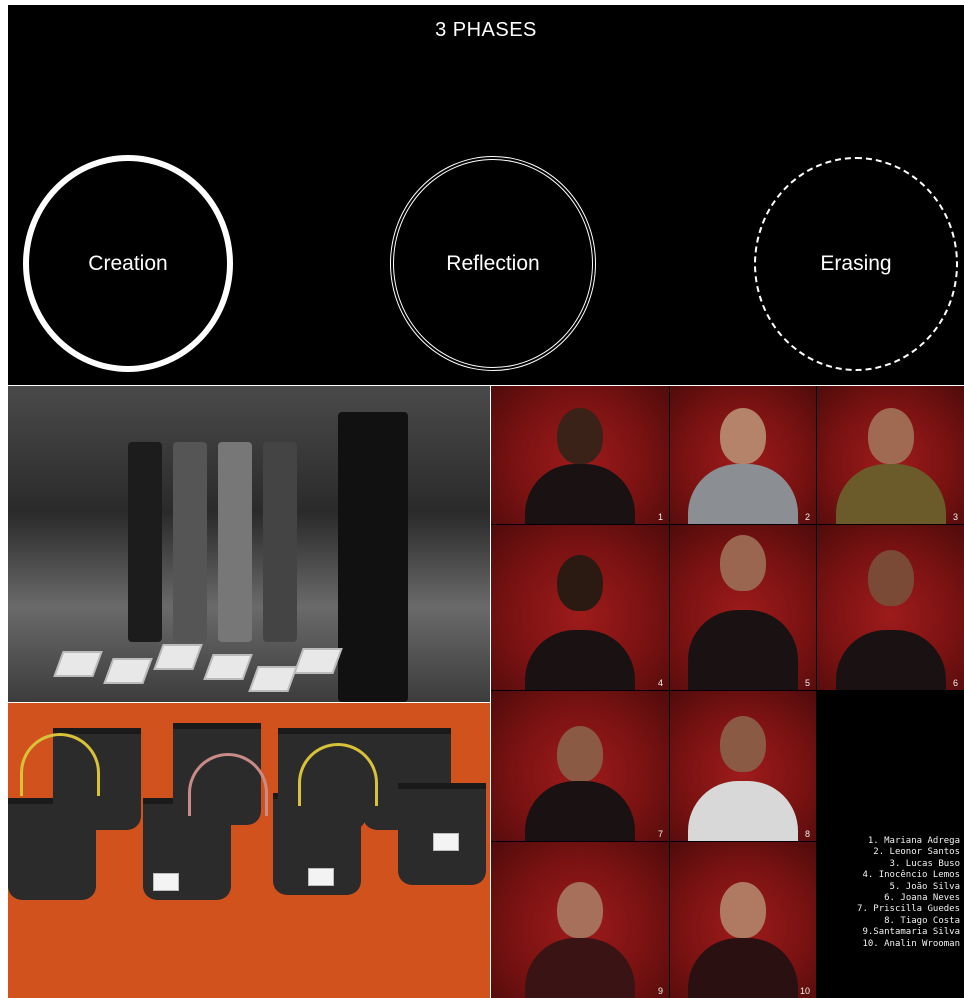  I want to click on phase-reflection-label: Reflection, so click(493, 263).